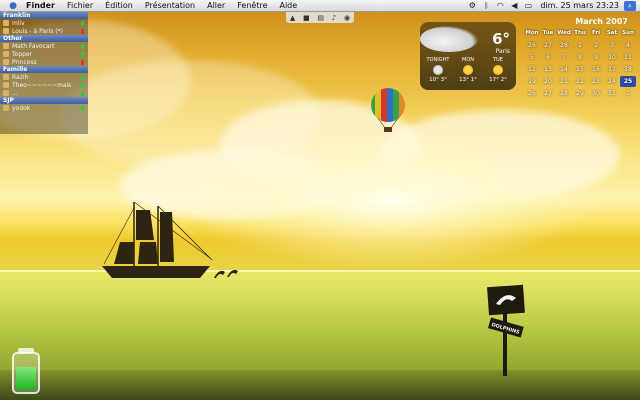 Image resolution: width=640 pixels, height=400 pixels. Describe the element at coordinates (596, 81) in the screenshot. I see `calendar-day: 23` at that location.